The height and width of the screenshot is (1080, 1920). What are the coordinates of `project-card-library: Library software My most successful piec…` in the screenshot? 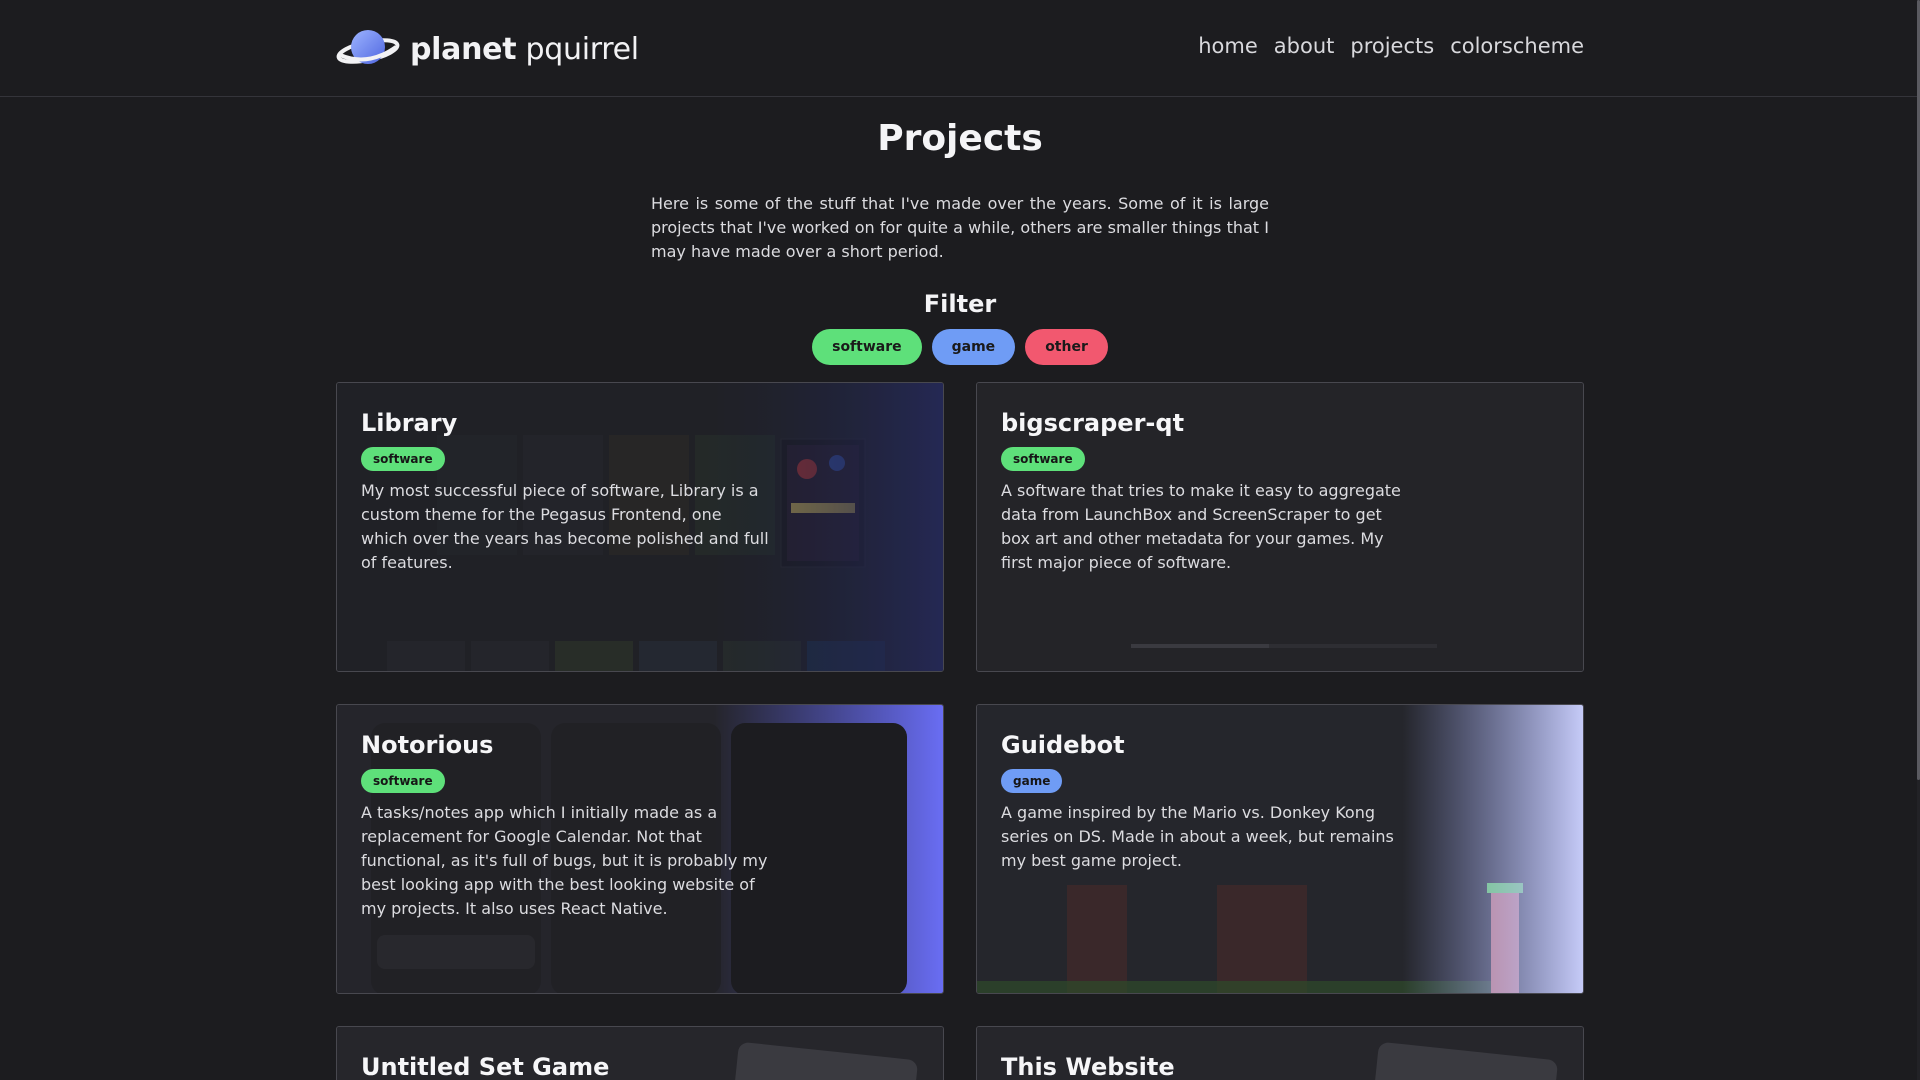 It's located at (640, 527).